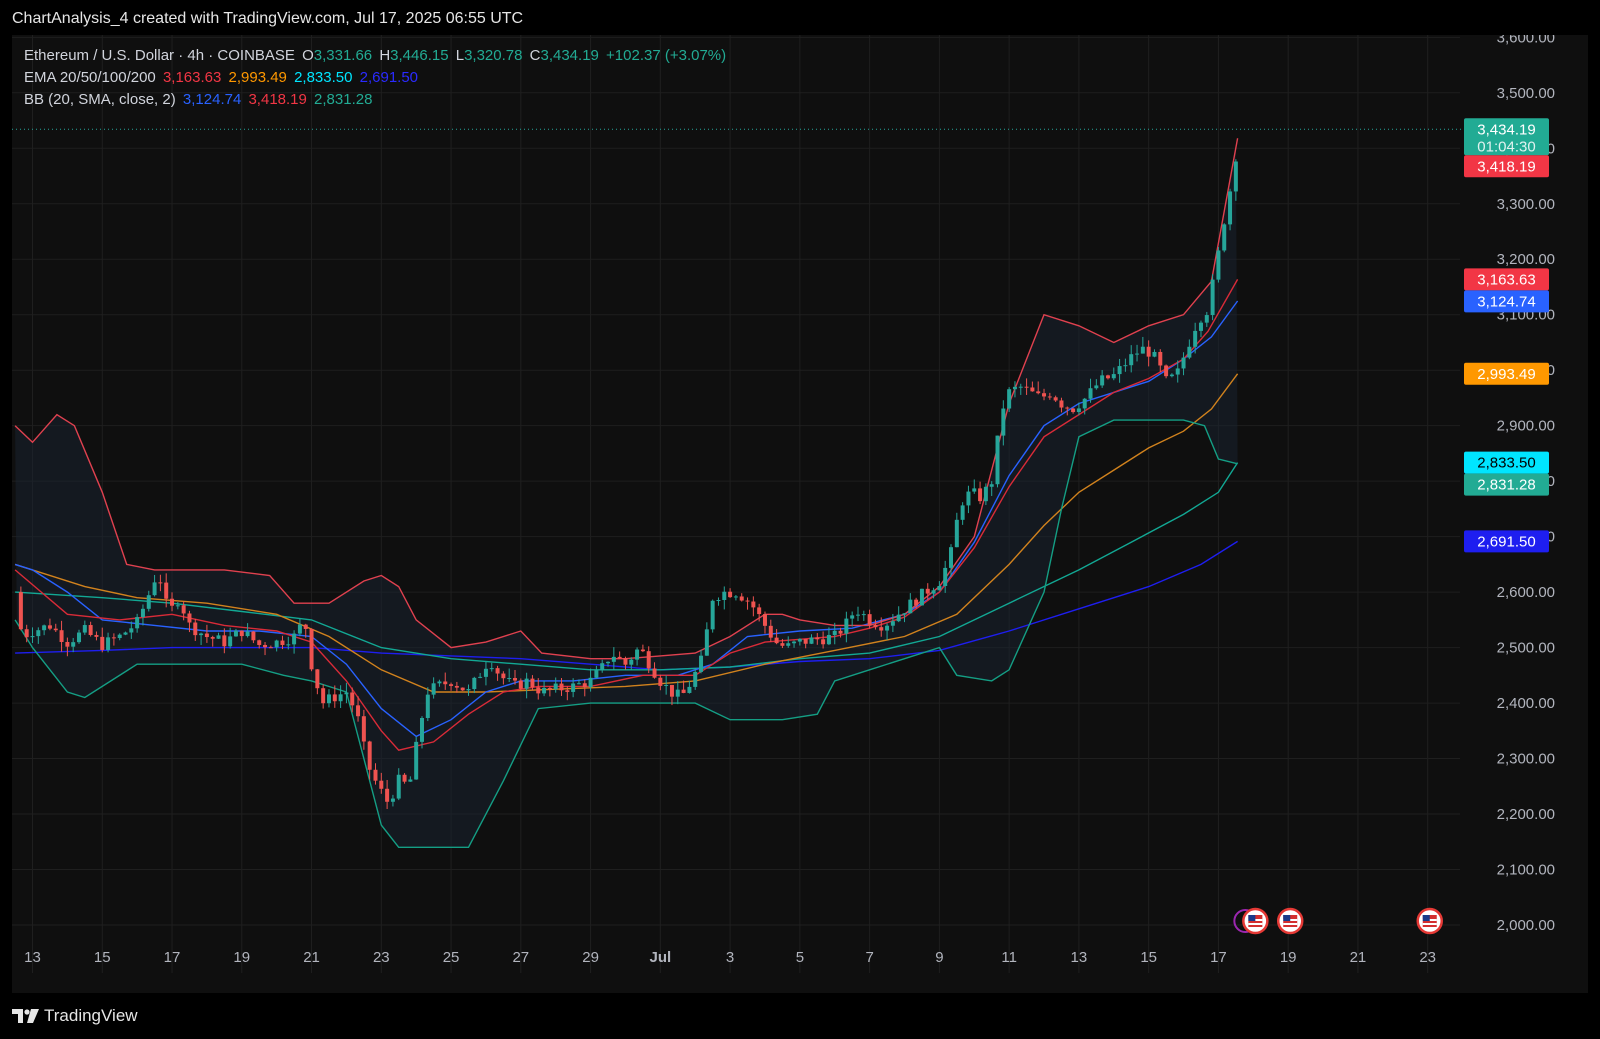  What do you see at coordinates (323, 77) in the screenshot?
I see `legend-ema100: 2,833.50` at bounding box center [323, 77].